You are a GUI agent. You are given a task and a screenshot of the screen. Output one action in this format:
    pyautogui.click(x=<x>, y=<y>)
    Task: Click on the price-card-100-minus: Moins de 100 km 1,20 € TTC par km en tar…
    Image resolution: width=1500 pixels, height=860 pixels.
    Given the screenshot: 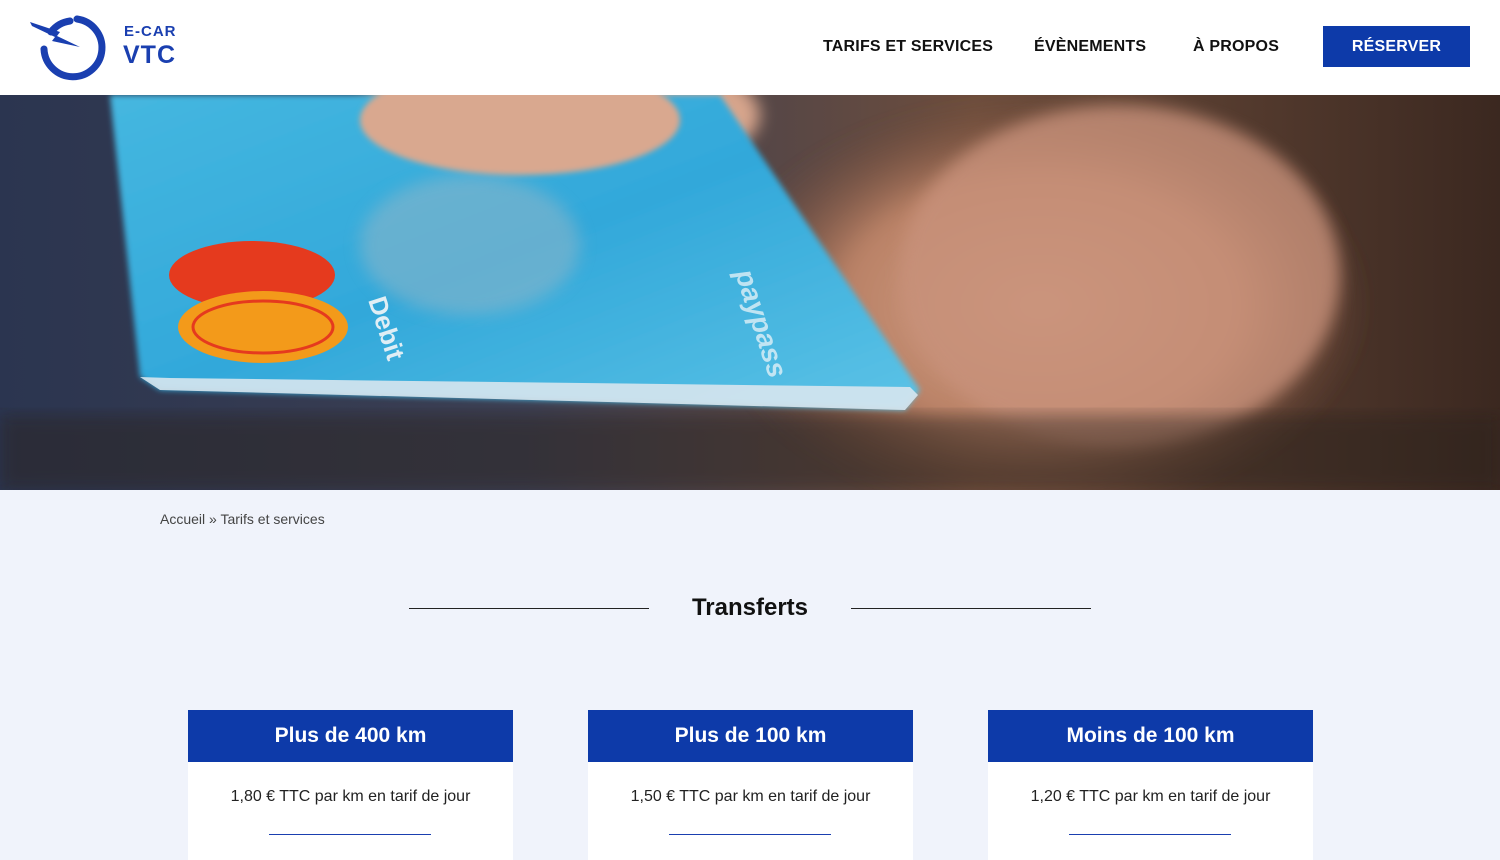 What is the action you would take?
    pyautogui.click(x=1150, y=785)
    